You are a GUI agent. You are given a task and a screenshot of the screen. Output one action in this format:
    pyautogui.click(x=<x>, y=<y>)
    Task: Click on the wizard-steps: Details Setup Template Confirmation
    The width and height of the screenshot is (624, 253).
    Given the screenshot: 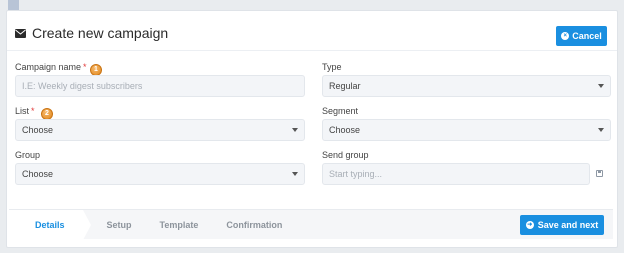 What is the action you would take?
    pyautogui.click(x=152, y=225)
    